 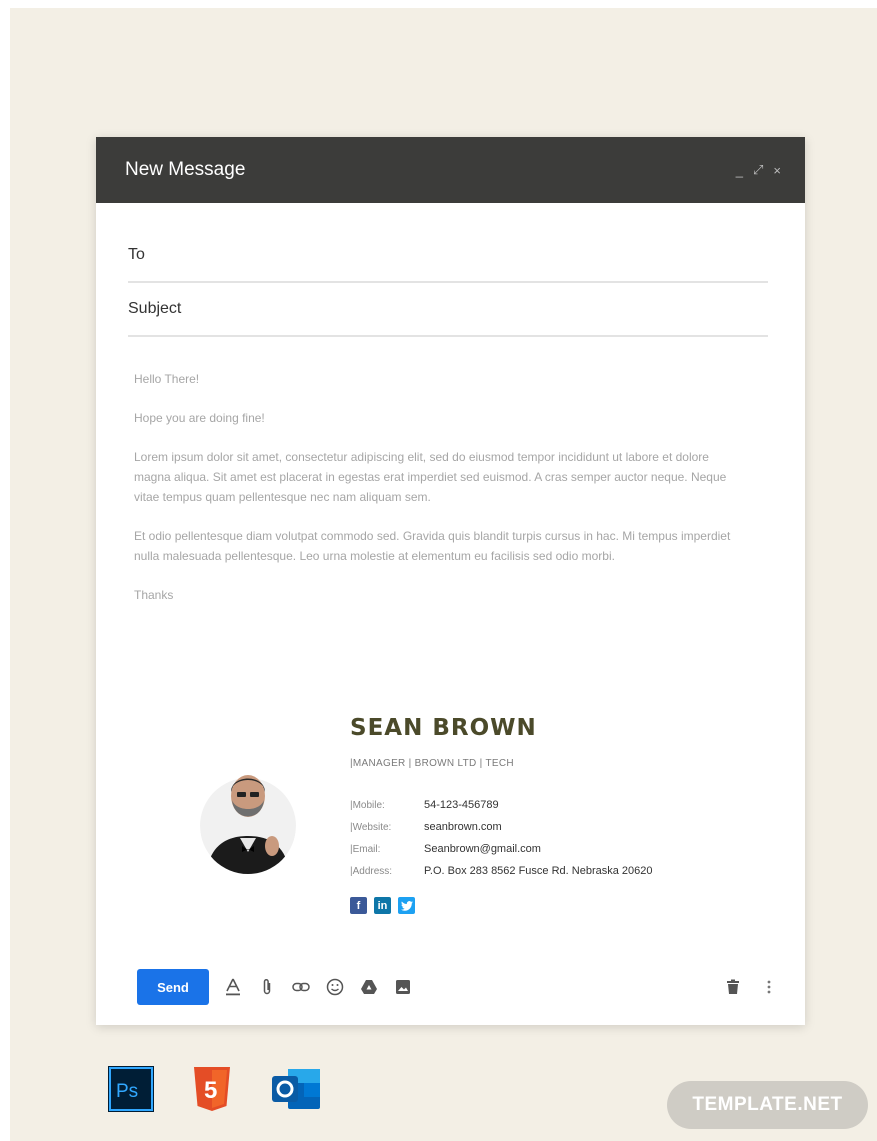 What do you see at coordinates (769, 987) in the screenshot?
I see `more-options-icon` at bounding box center [769, 987].